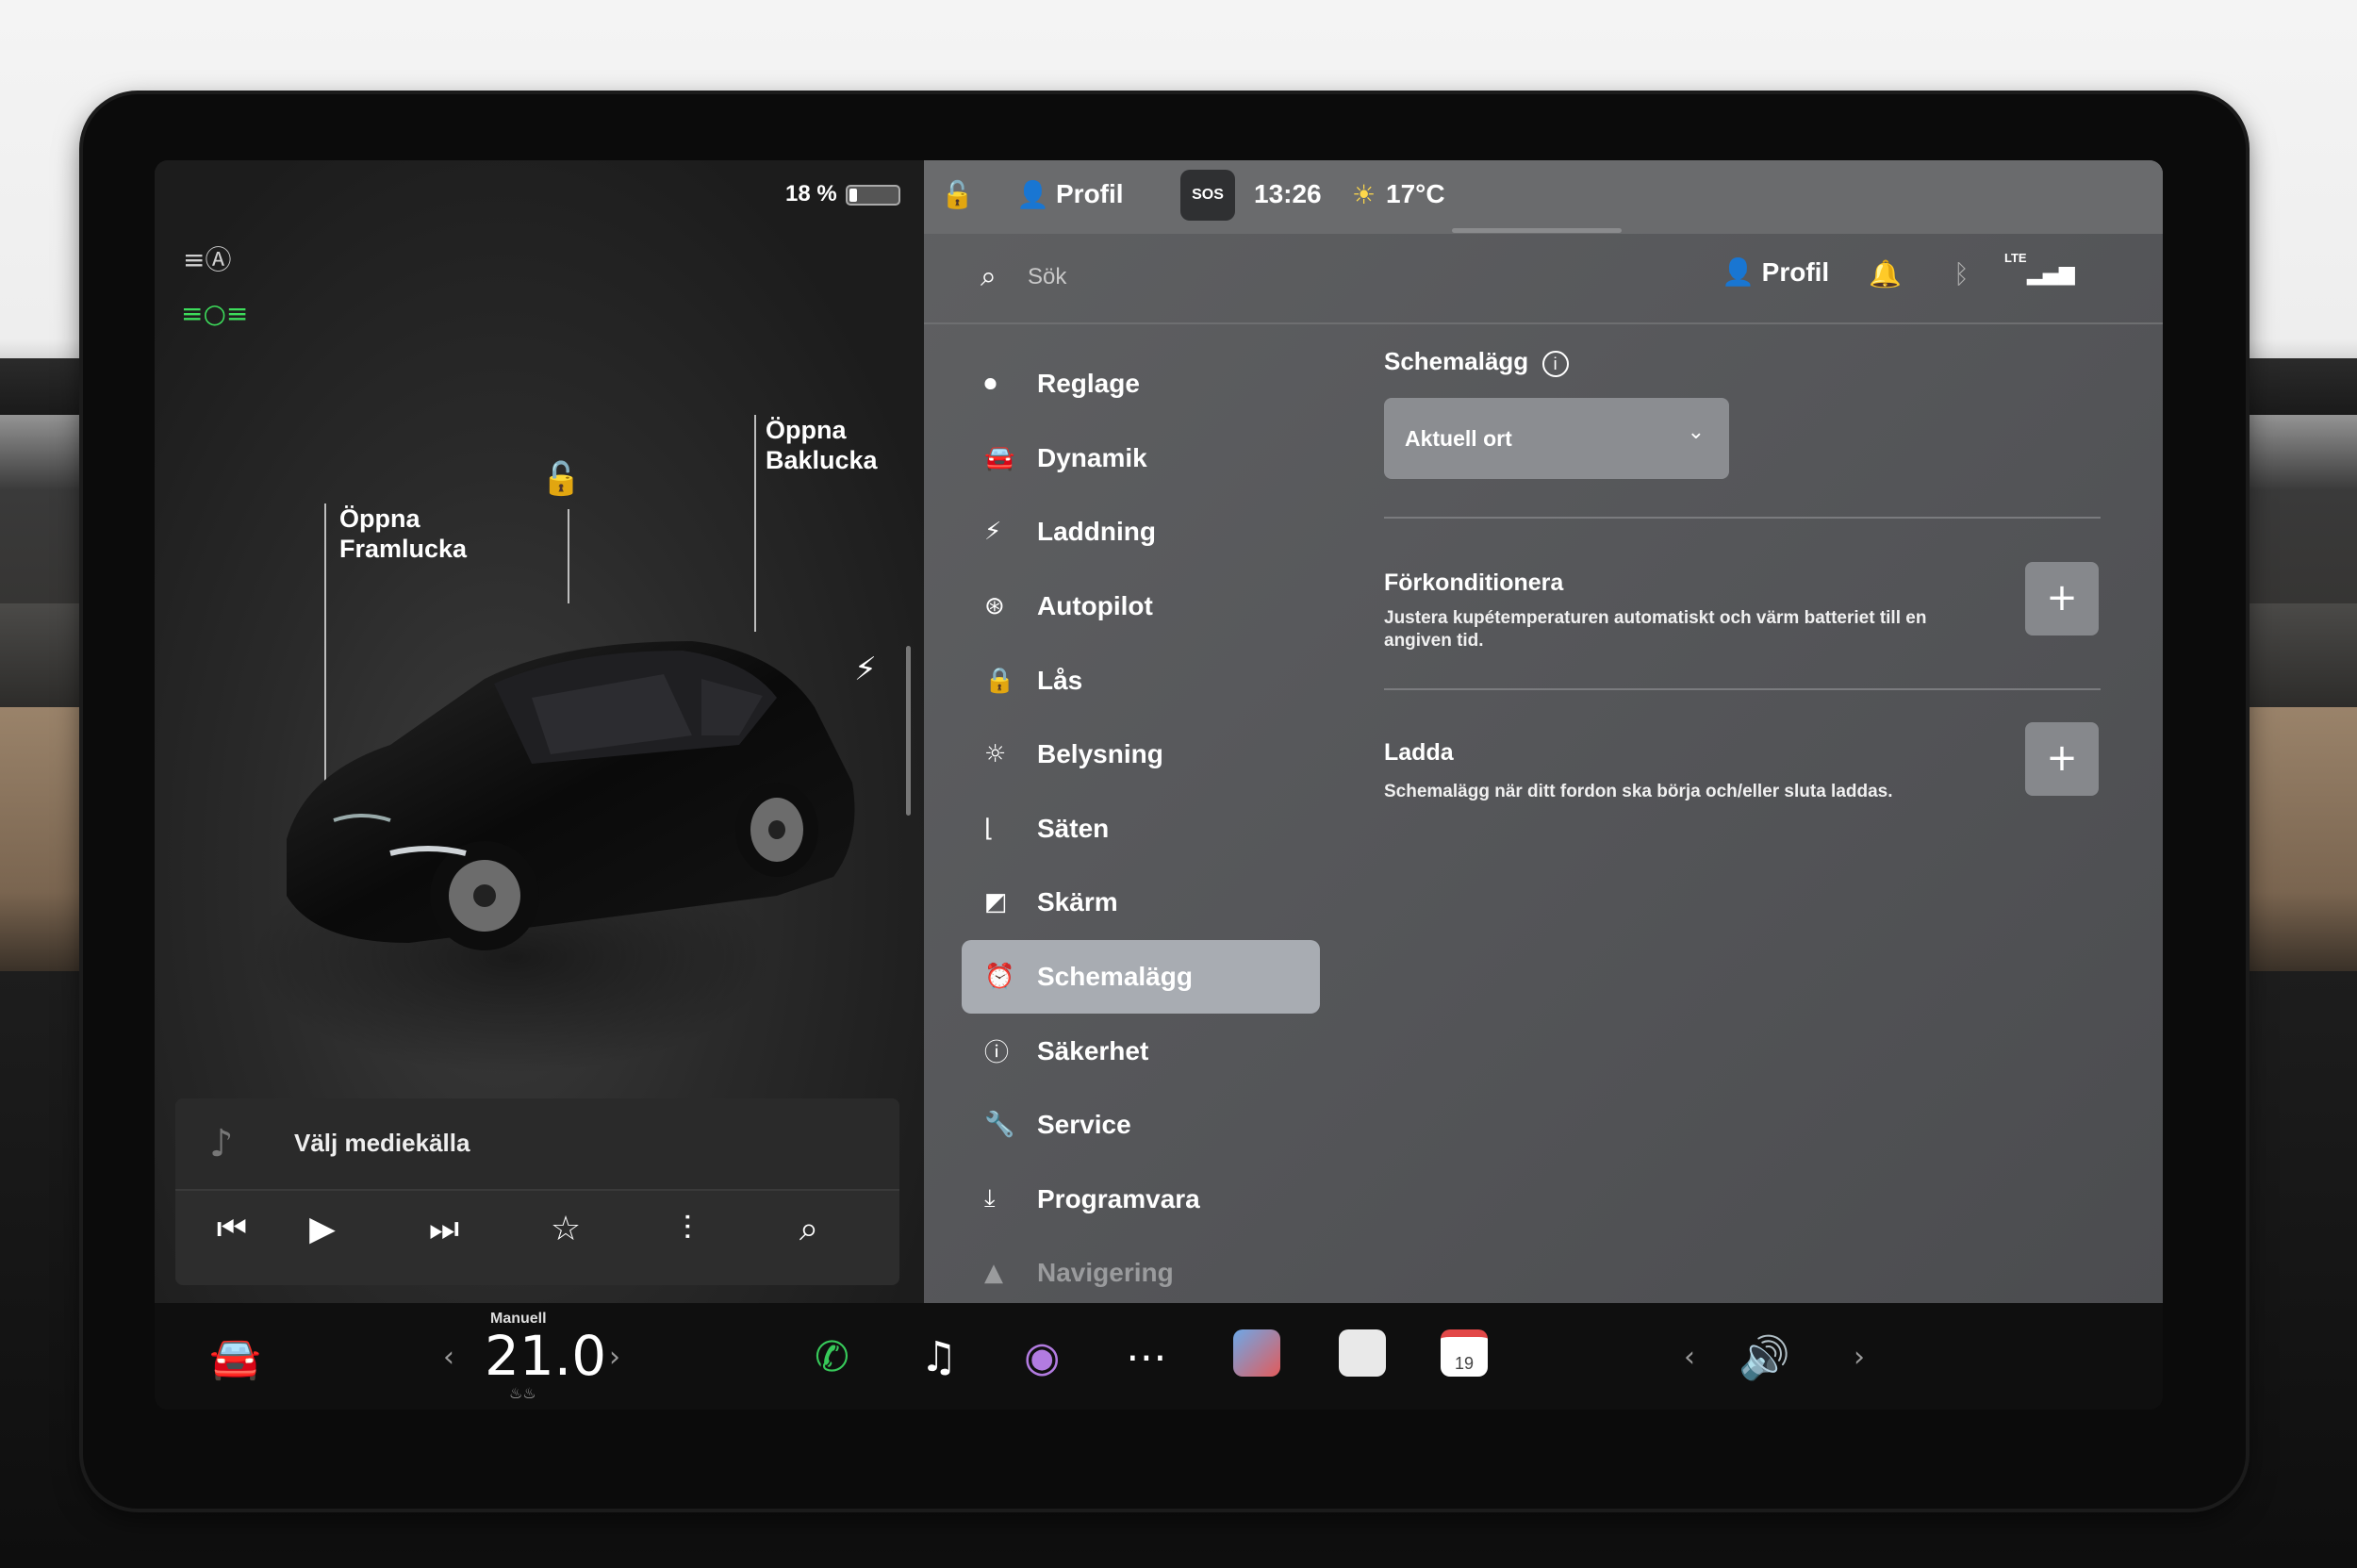 The height and width of the screenshot is (1568, 2357). Describe the element at coordinates (1885, 273) in the screenshot. I see `notification-bell-icon: 🔔` at that location.